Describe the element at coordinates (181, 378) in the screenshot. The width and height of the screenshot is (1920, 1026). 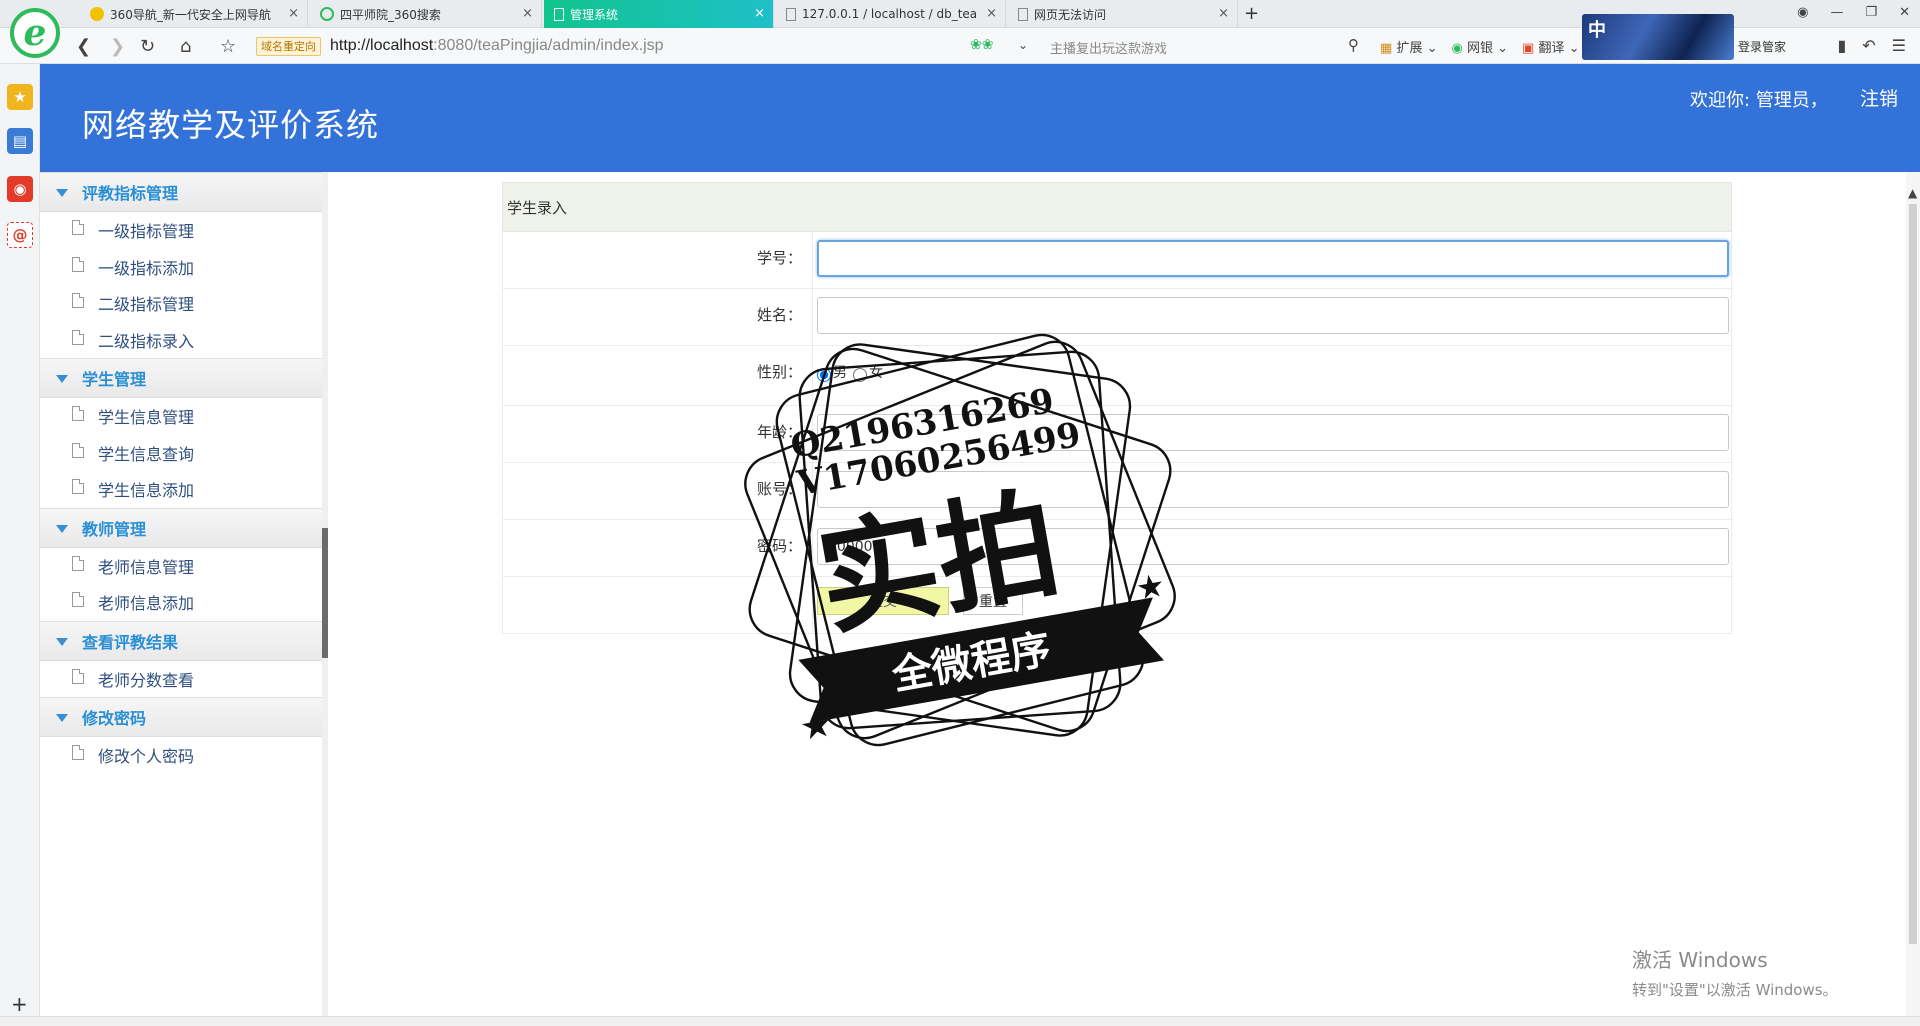
I see `menu-group-students: 学生管理` at that location.